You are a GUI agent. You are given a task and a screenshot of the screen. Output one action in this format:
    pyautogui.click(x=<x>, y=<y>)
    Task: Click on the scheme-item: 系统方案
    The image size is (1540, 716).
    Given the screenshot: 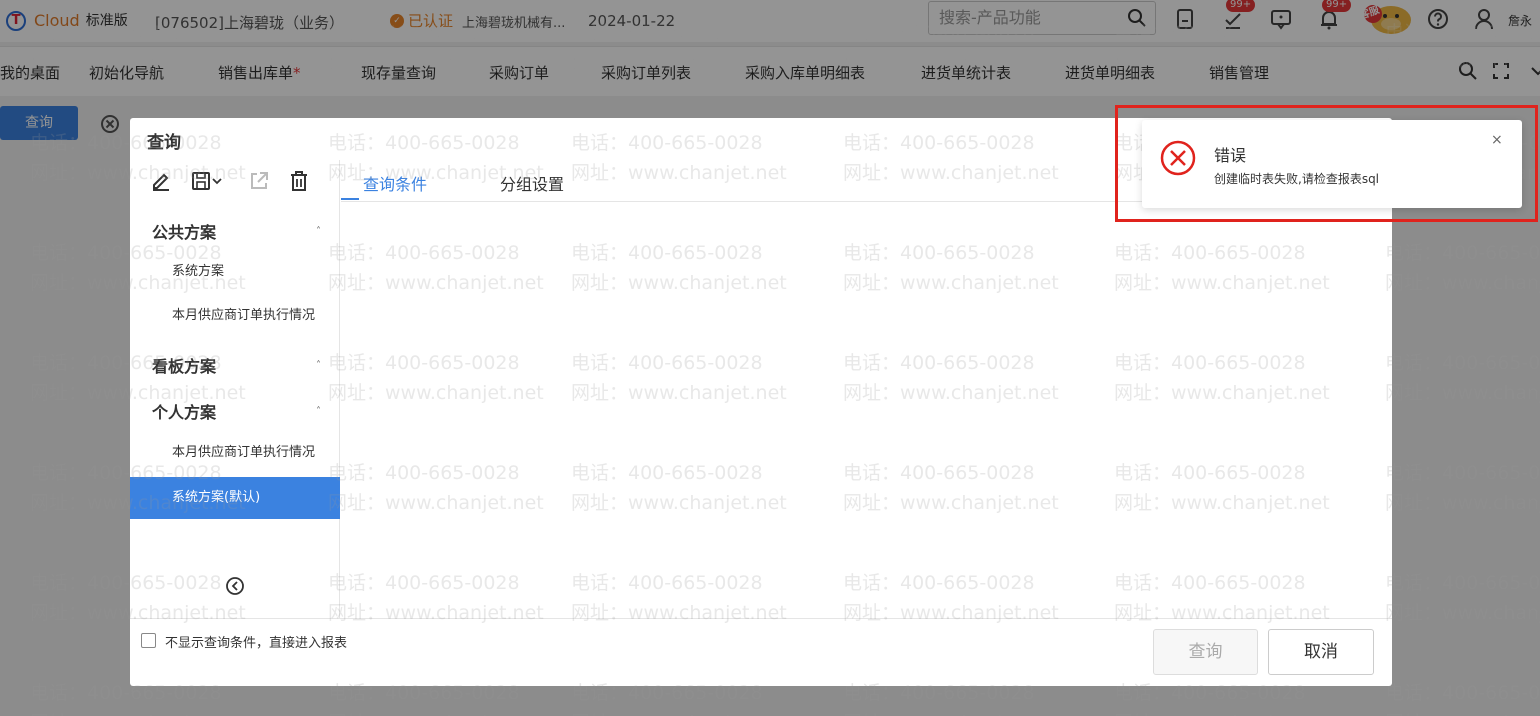 What is the action you would take?
    pyautogui.click(x=235, y=272)
    